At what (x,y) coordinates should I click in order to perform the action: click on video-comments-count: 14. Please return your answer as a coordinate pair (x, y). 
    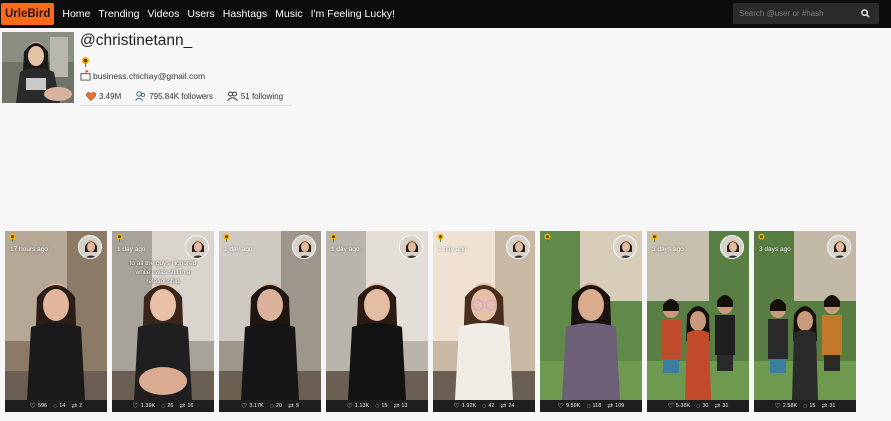
    Looking at the image, I should click on (62, 406).